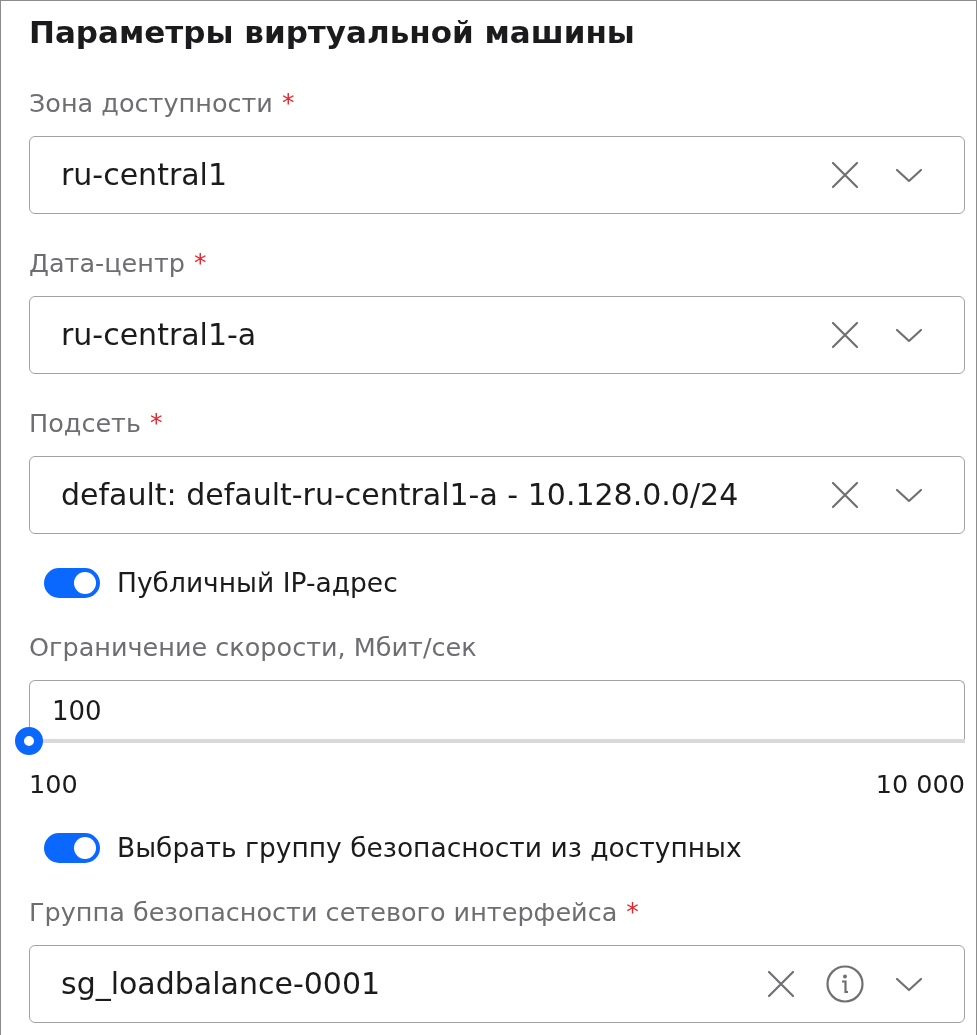 This screenshot has width=977, height=1035. I want to click on toggle-label: Публичный IP-адрес, so click(257, 583).